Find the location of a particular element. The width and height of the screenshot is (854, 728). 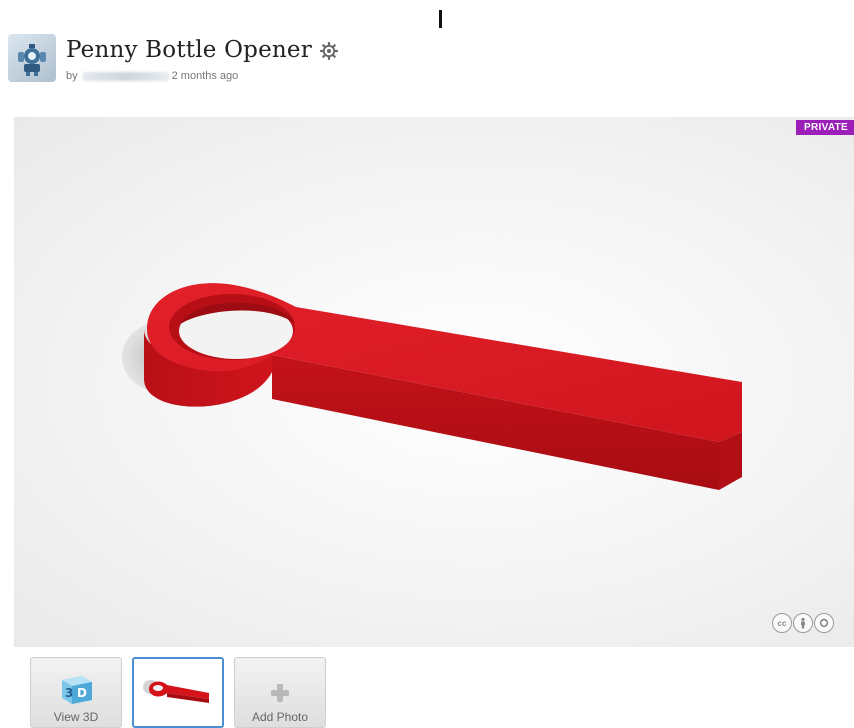

page-title: Penny Bottle Opener is located at coordinates (189, 50).